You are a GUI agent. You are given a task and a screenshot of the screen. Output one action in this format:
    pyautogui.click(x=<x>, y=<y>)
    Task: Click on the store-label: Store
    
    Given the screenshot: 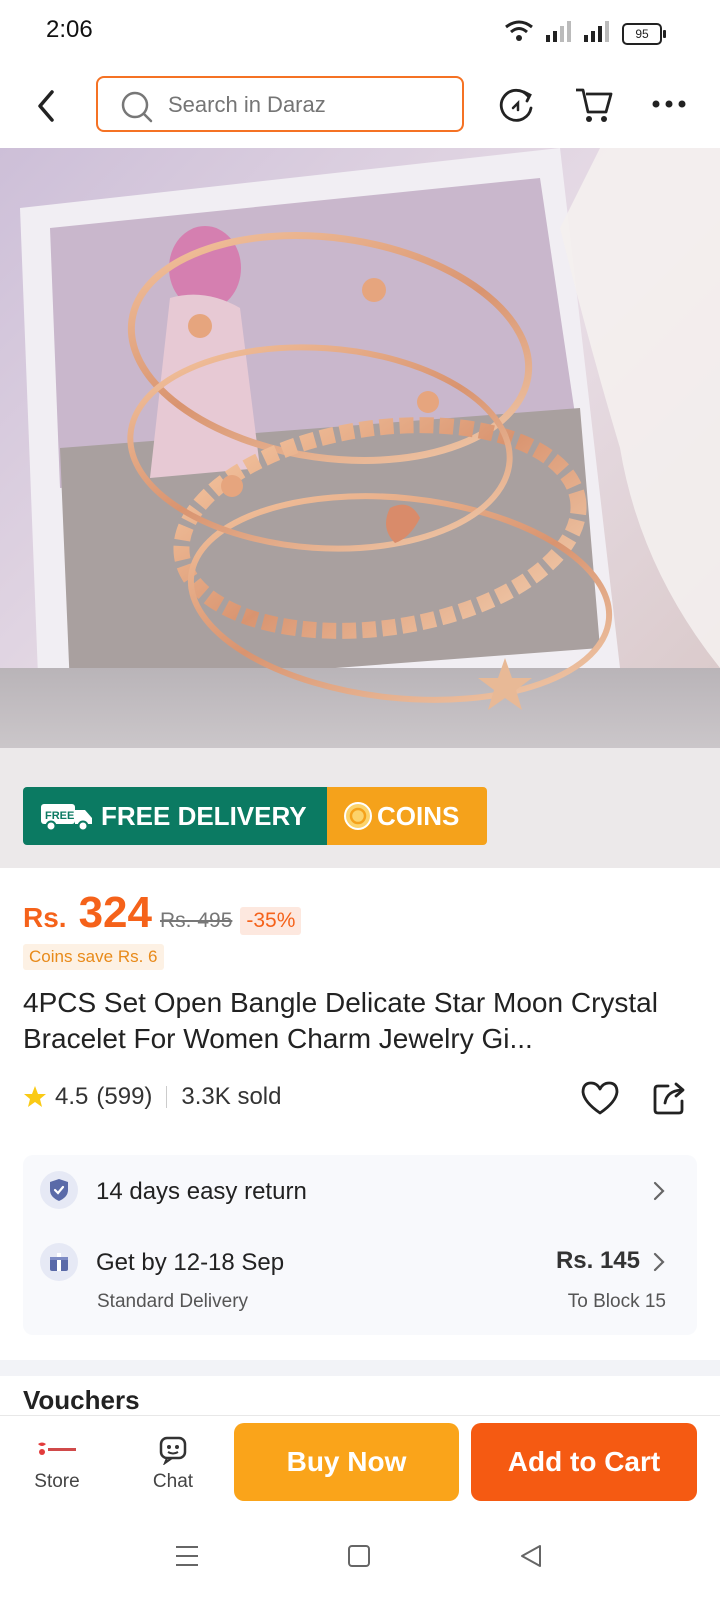 What is the action you would take?
    pyautogui.click(x=57, y=1481)
    